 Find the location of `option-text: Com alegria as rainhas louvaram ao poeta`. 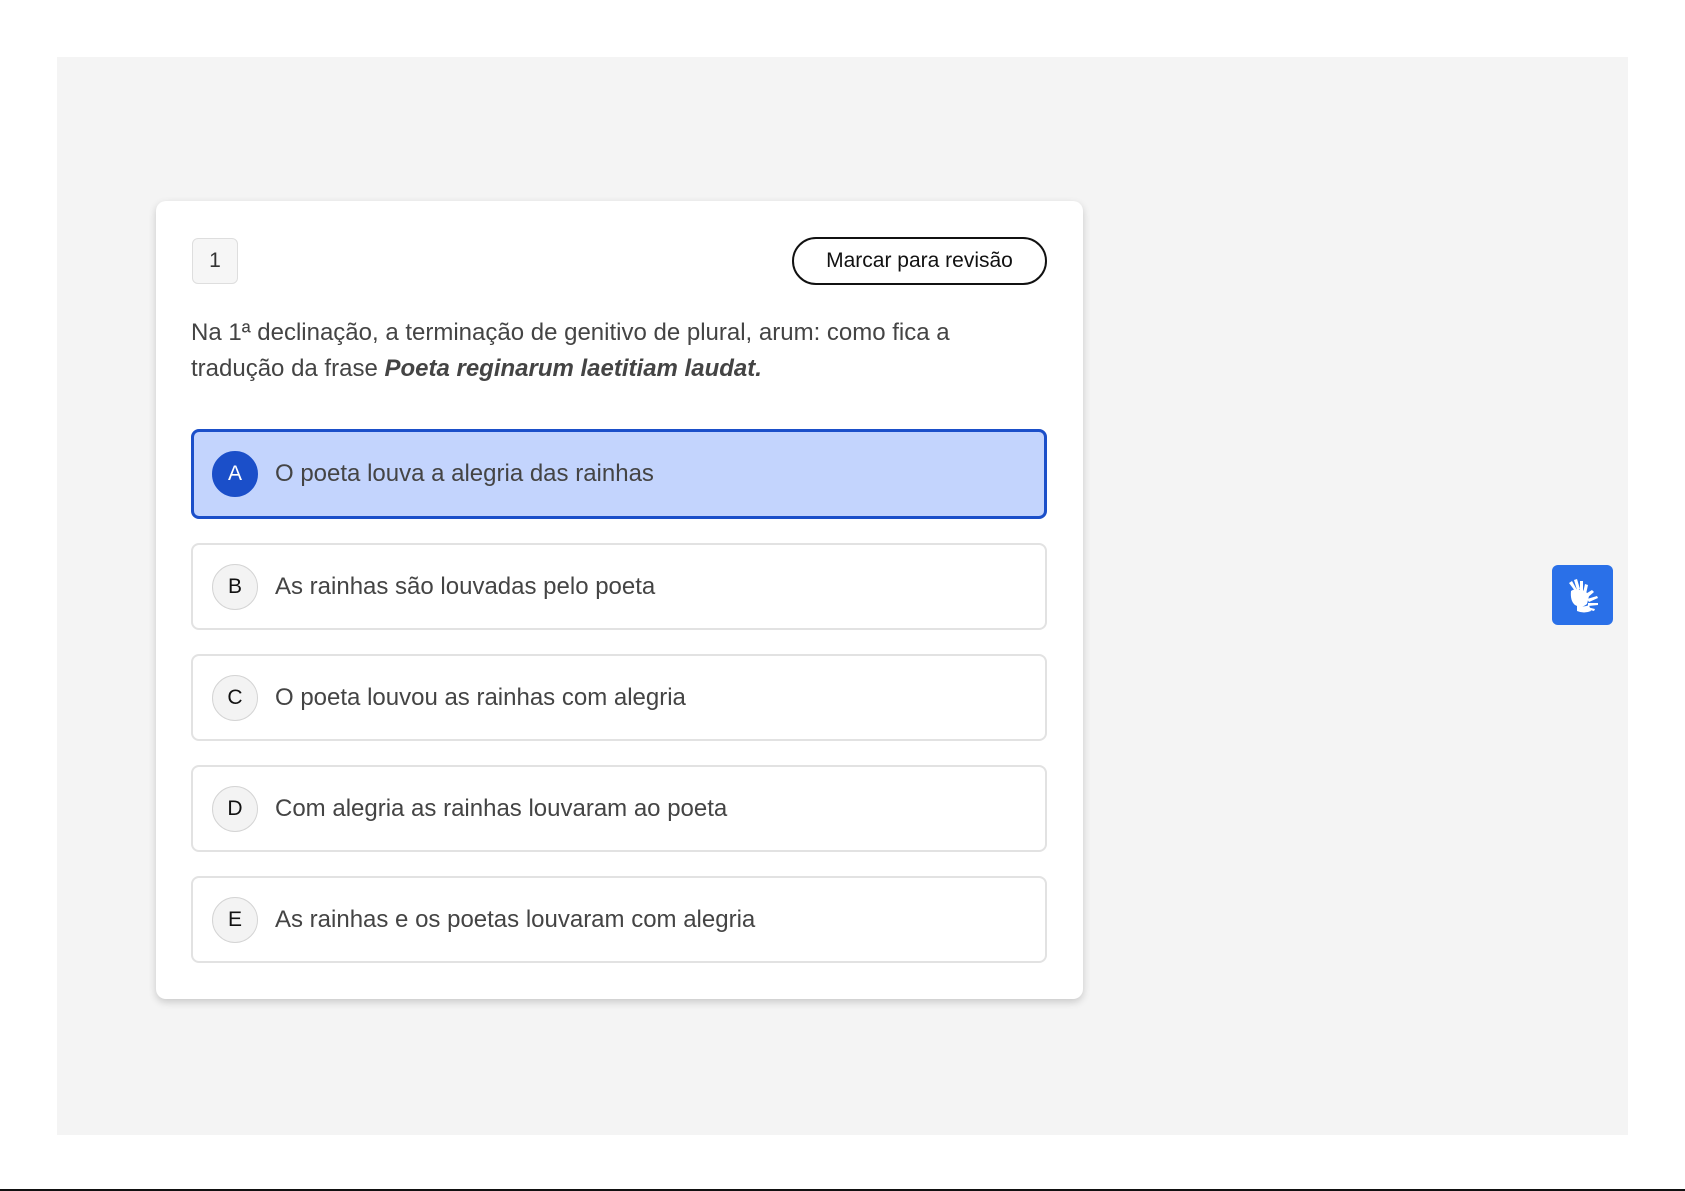

option-text: Com alegria as rainhas louvaram ao poeta is located at coordinates (501, 808).